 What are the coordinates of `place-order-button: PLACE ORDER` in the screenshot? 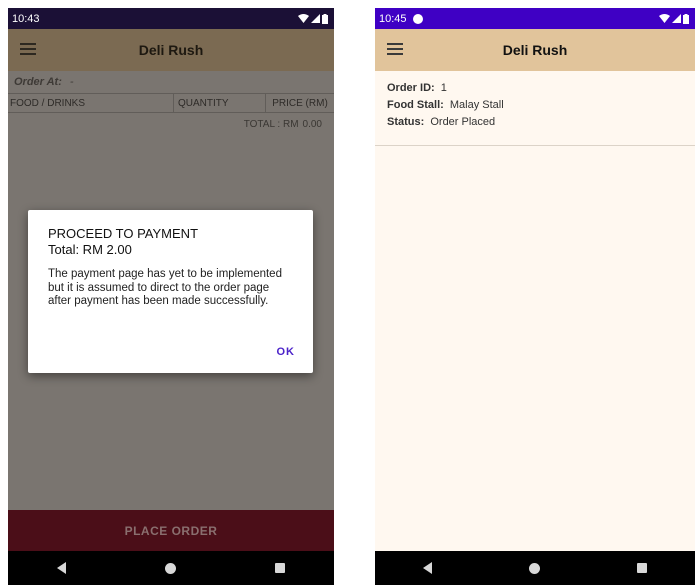 It's located at (171, 530).